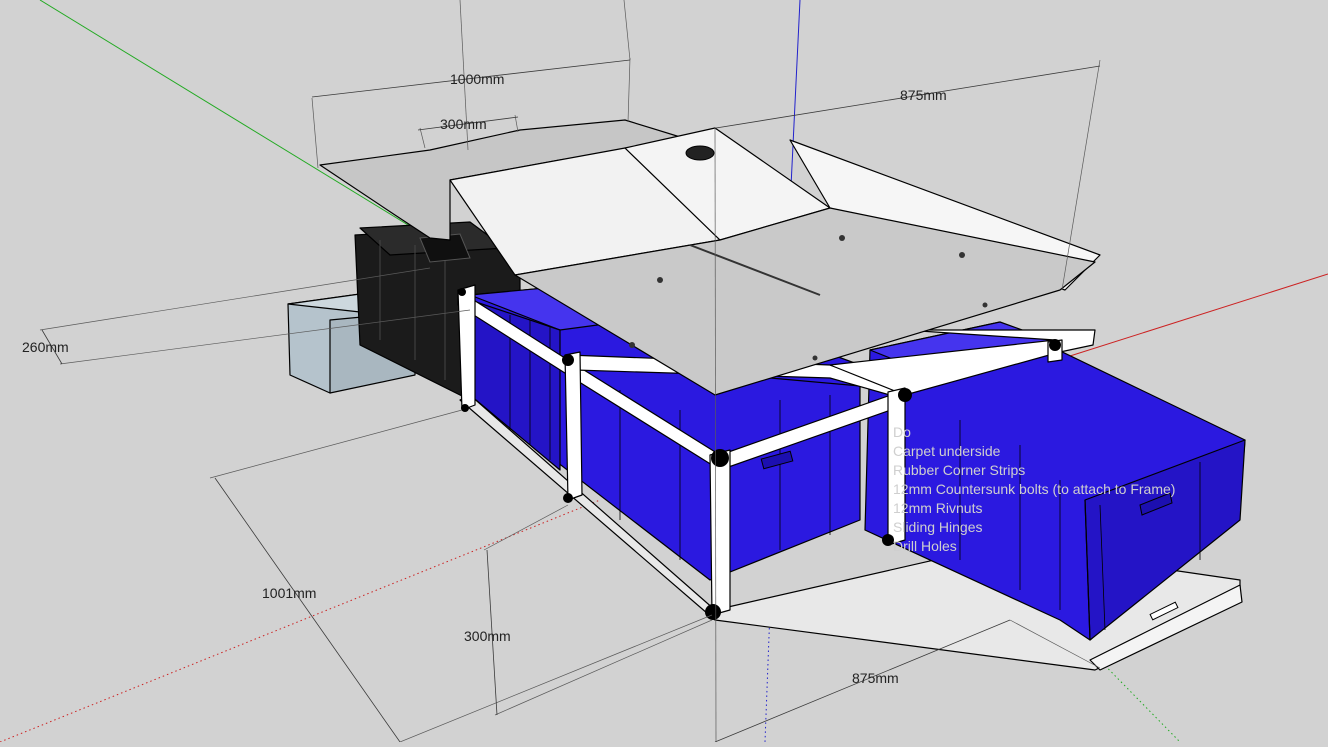 The height and width of the screenshot is (747, 1328). I want to click on dim-label-top-depth: 875mm, so click(923, 95).